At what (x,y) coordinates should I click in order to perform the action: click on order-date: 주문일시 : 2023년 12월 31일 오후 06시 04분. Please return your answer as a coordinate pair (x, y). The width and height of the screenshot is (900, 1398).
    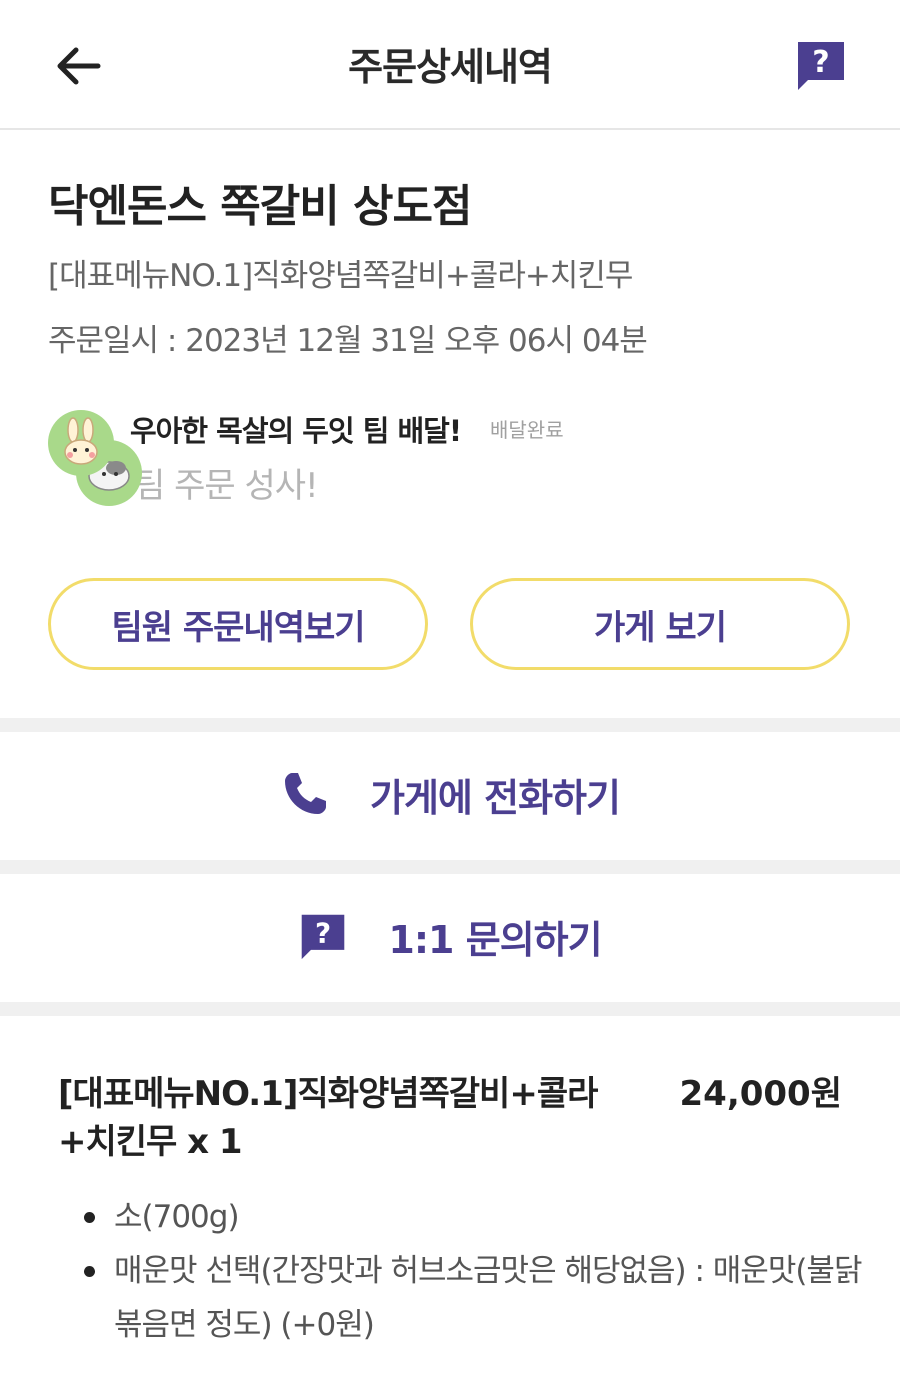
    Looking at the image, I should click on (348, 341).